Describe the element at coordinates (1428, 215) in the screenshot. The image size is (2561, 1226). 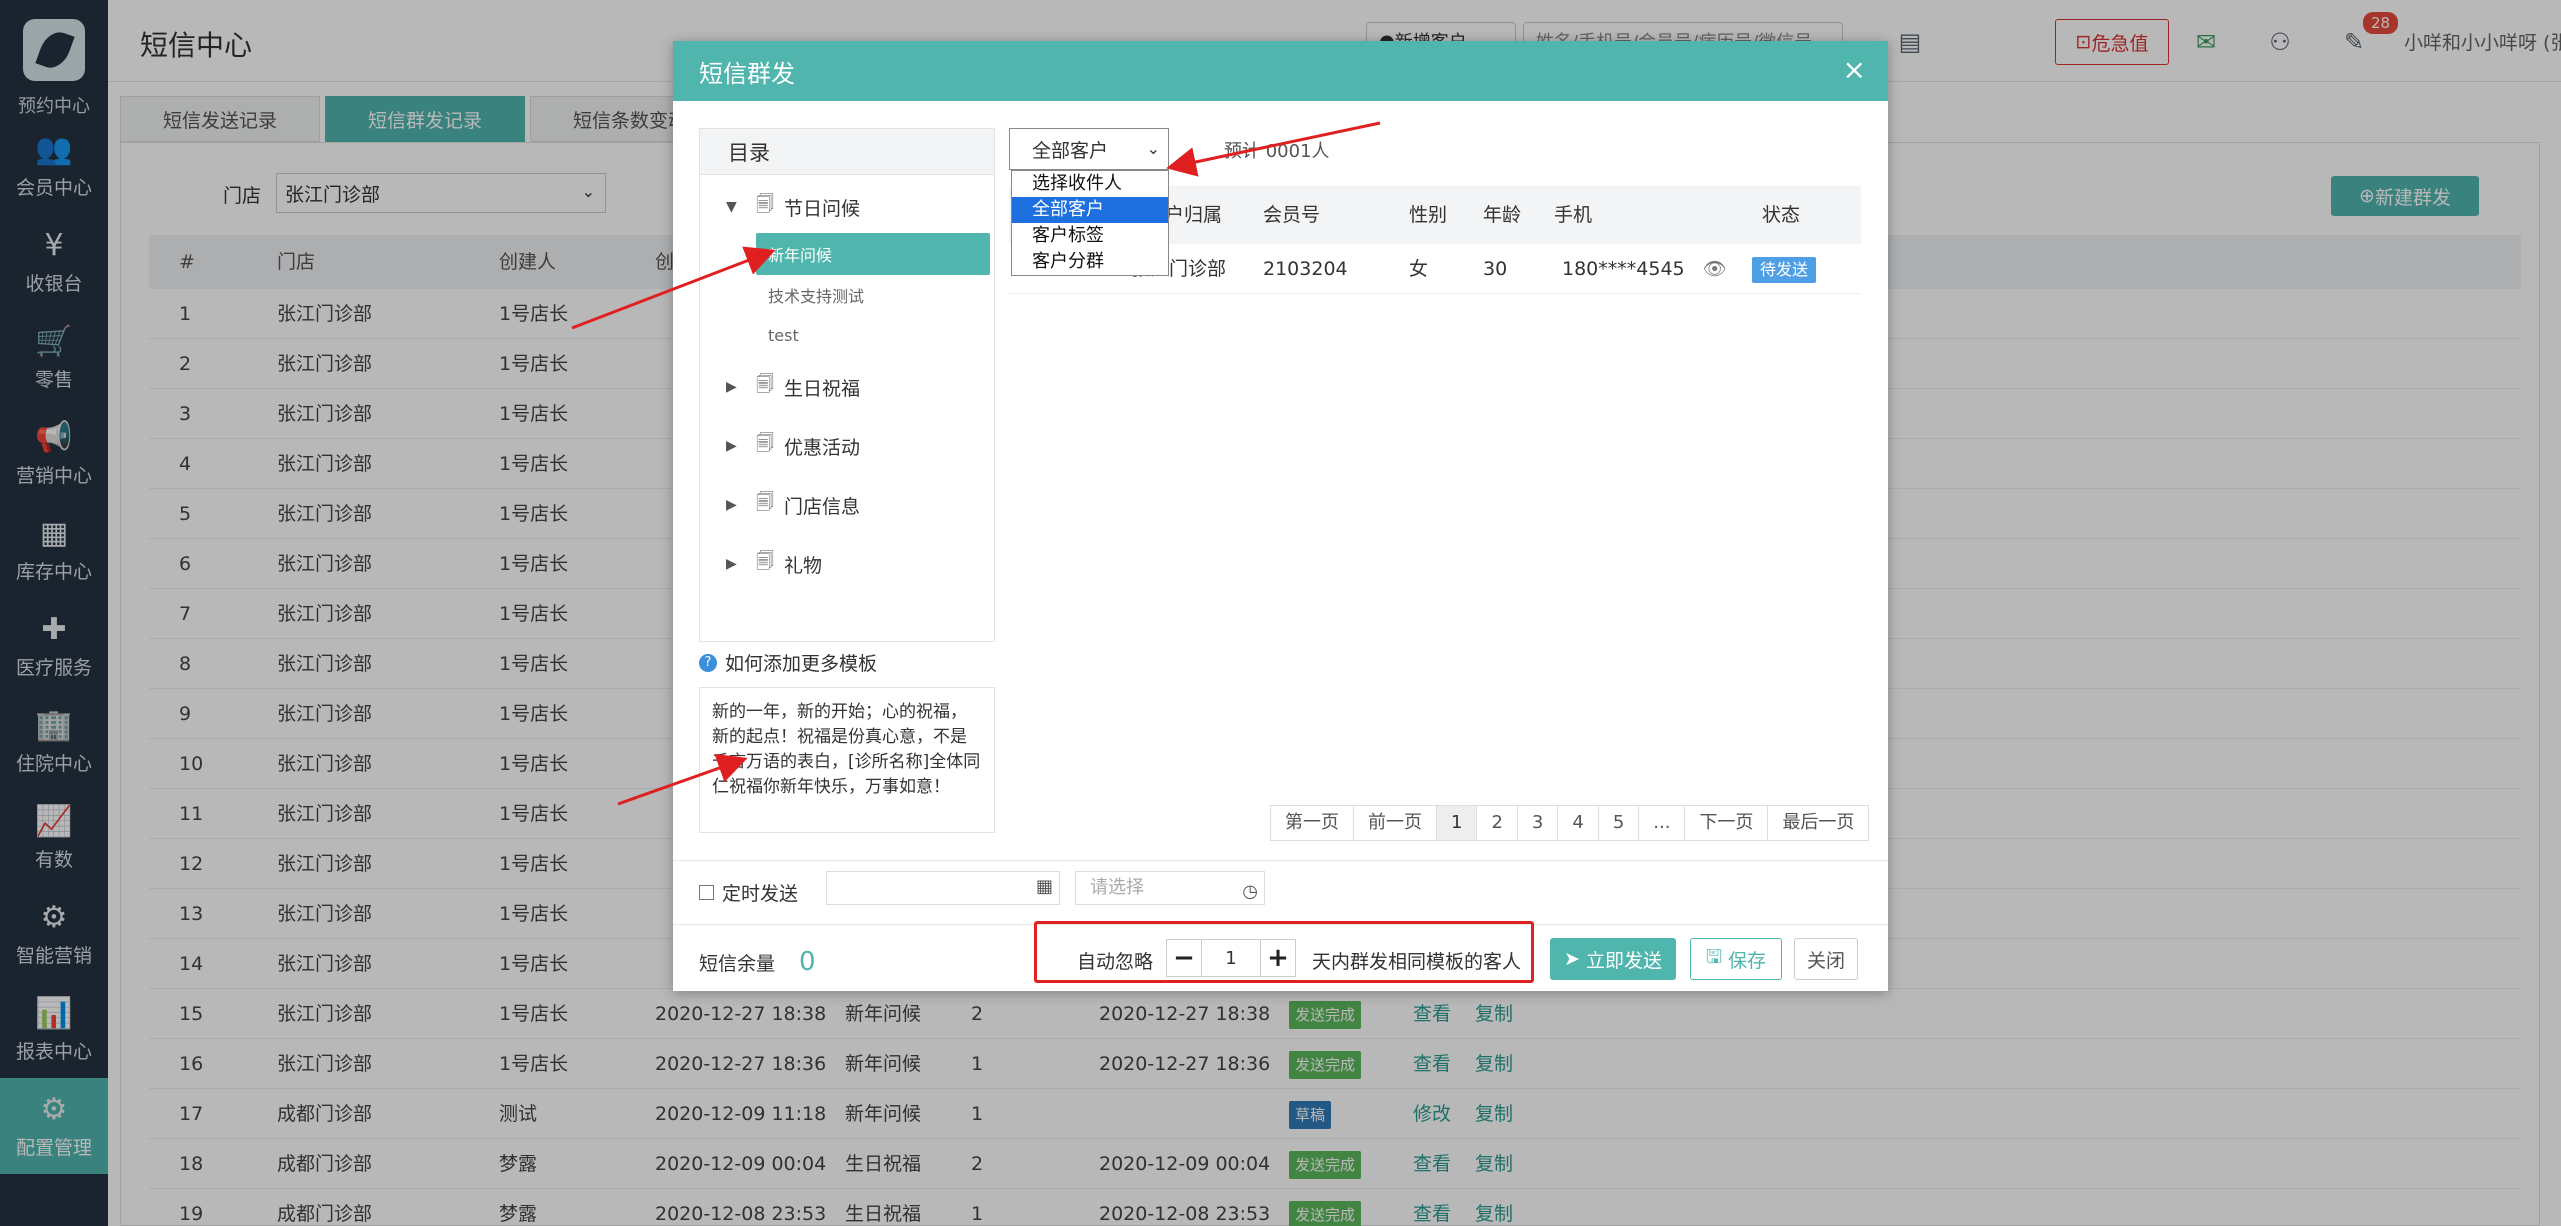
I see `col-gender: 性别` at that location.